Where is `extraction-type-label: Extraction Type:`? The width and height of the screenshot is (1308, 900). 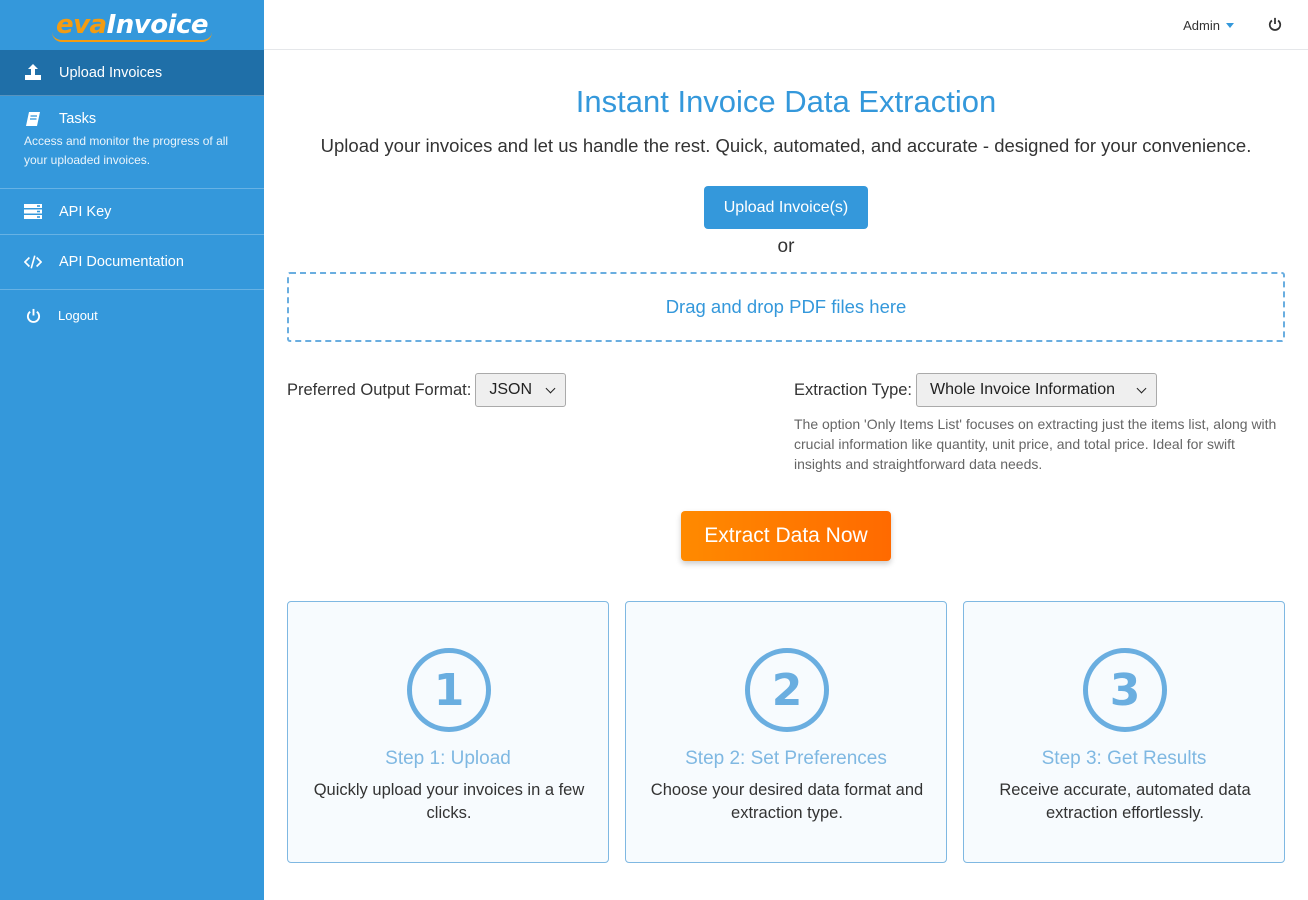 extraction-type-label: Extraction Type: is located at coordinates (853, 389).